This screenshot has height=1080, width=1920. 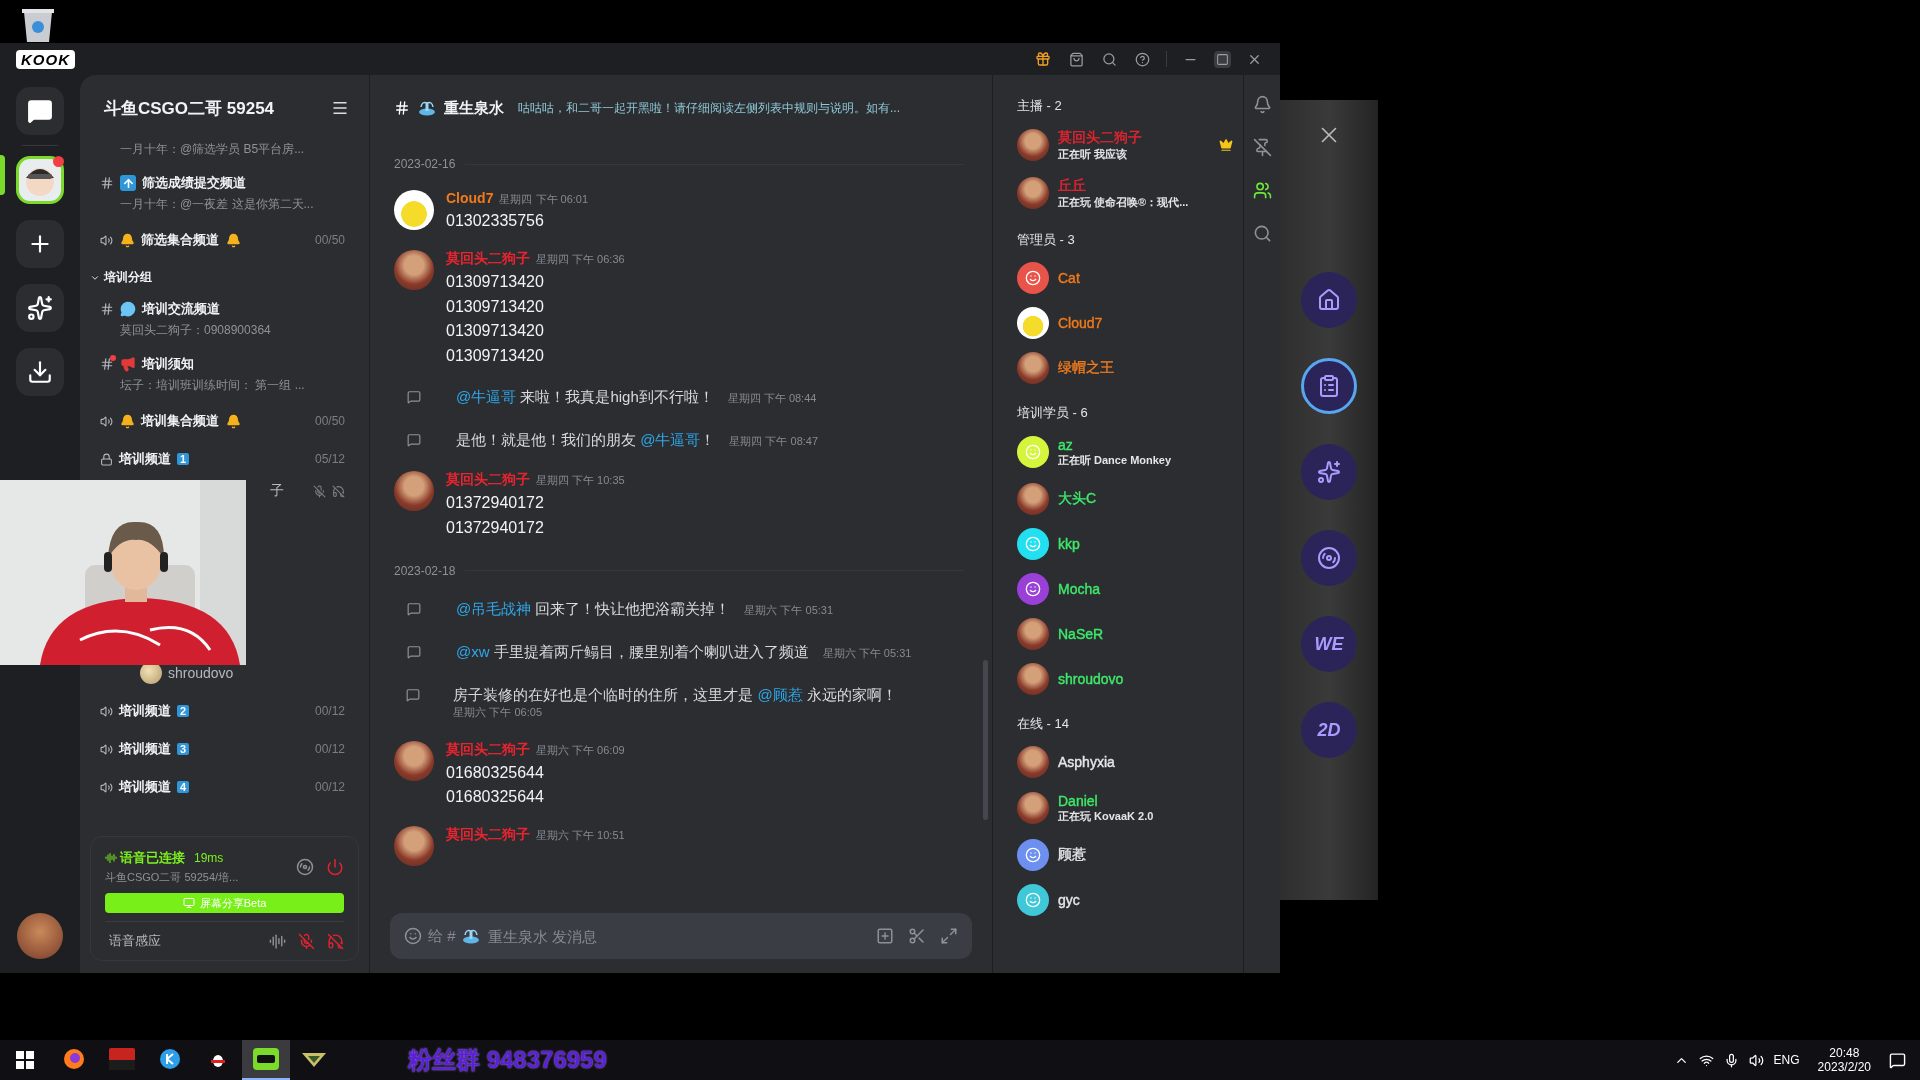 I want to click on maximize-icon, so click(x=1222, y=59).